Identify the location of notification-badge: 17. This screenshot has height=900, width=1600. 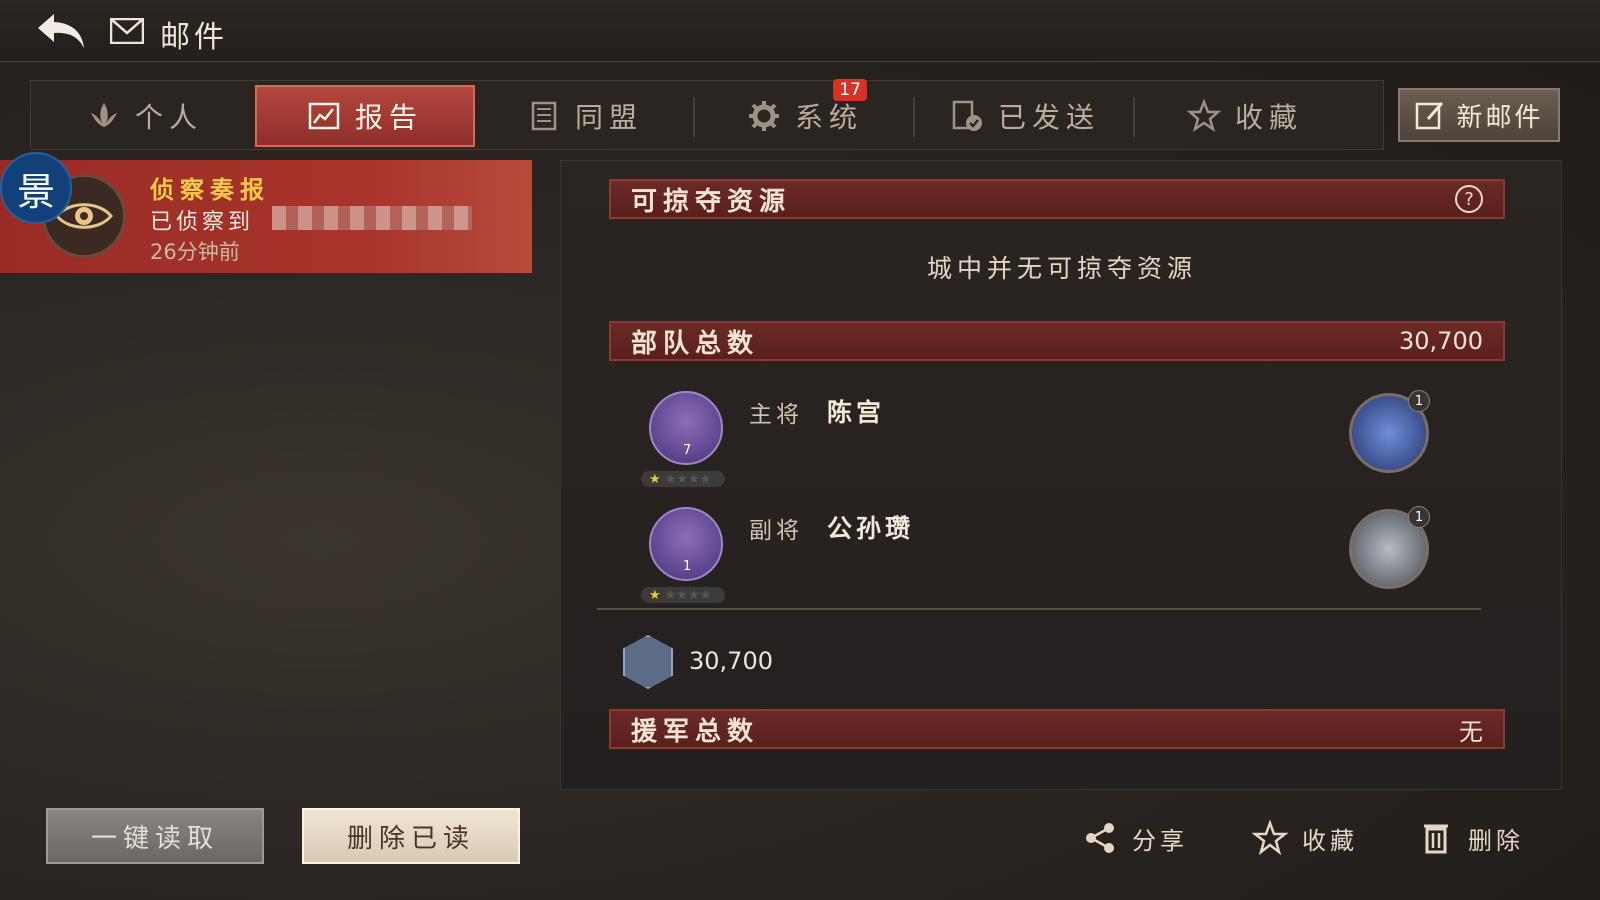
(850, 90).